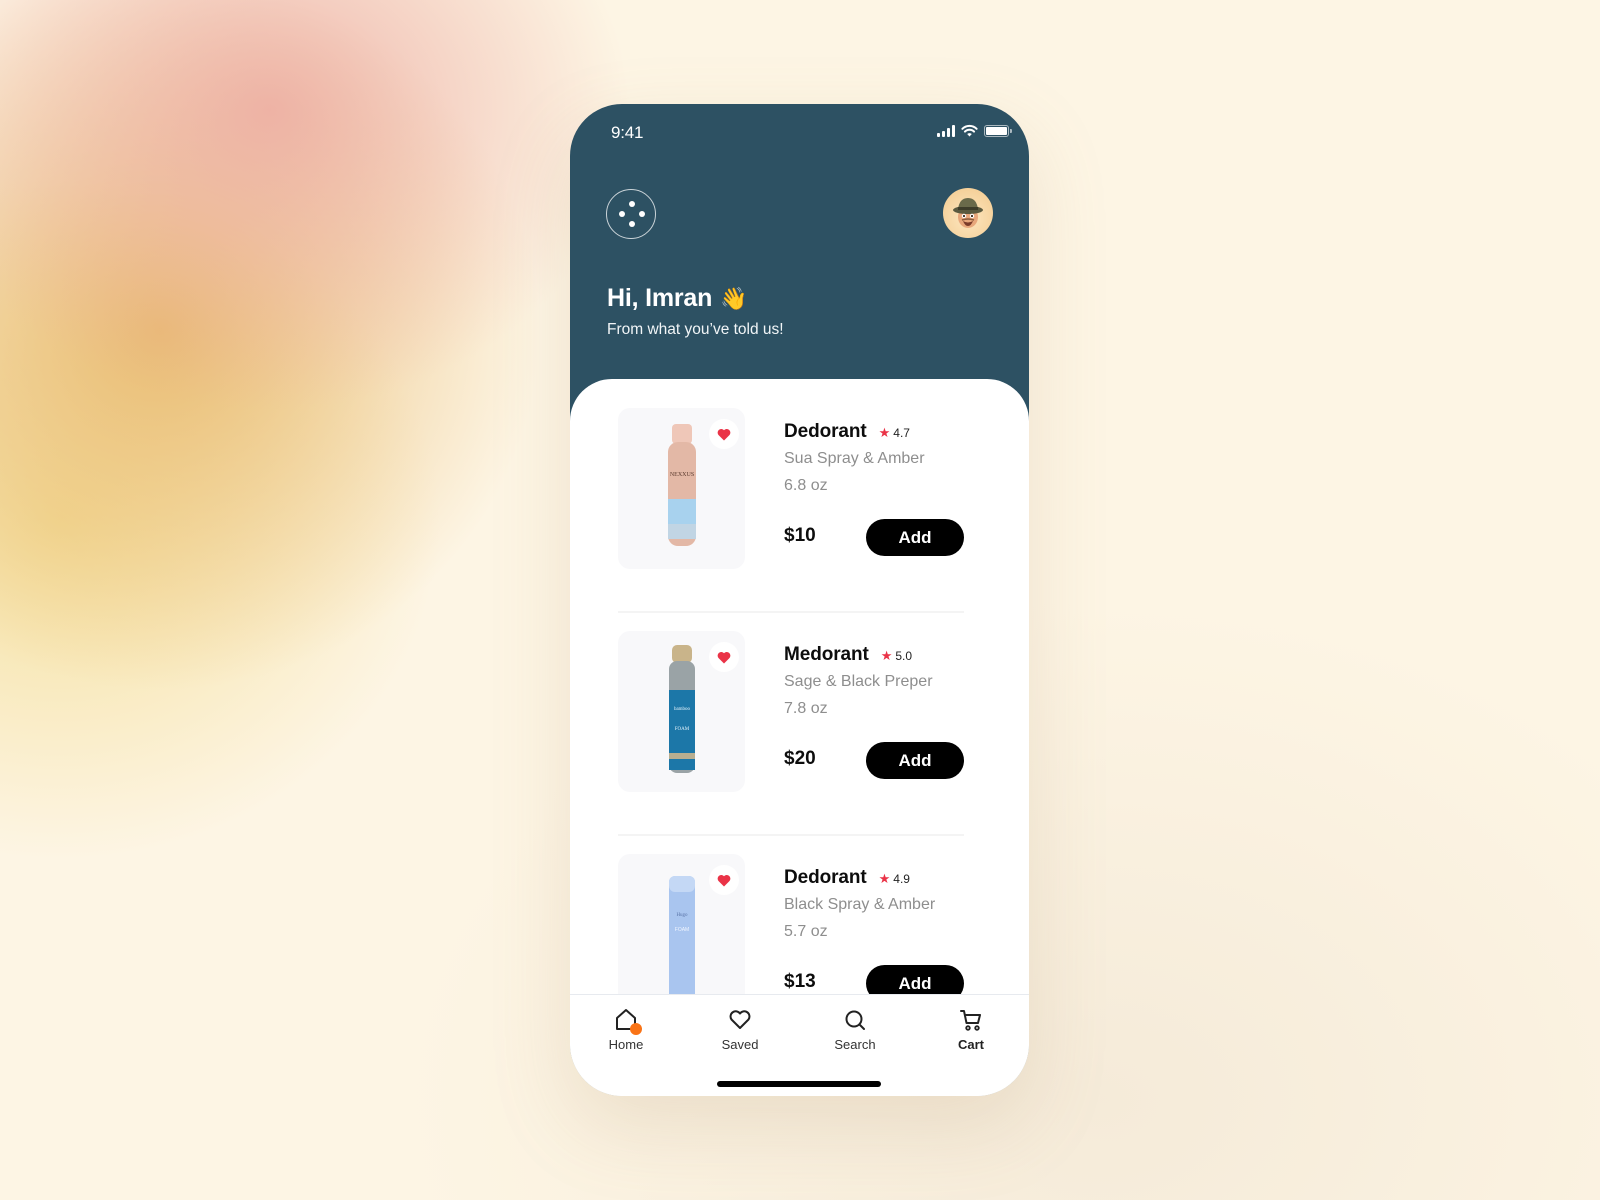 Image resolution: width=1600 pixels, height=1200 pixels. I want to click on product-size: 5.7 oz, so click(806, 931).